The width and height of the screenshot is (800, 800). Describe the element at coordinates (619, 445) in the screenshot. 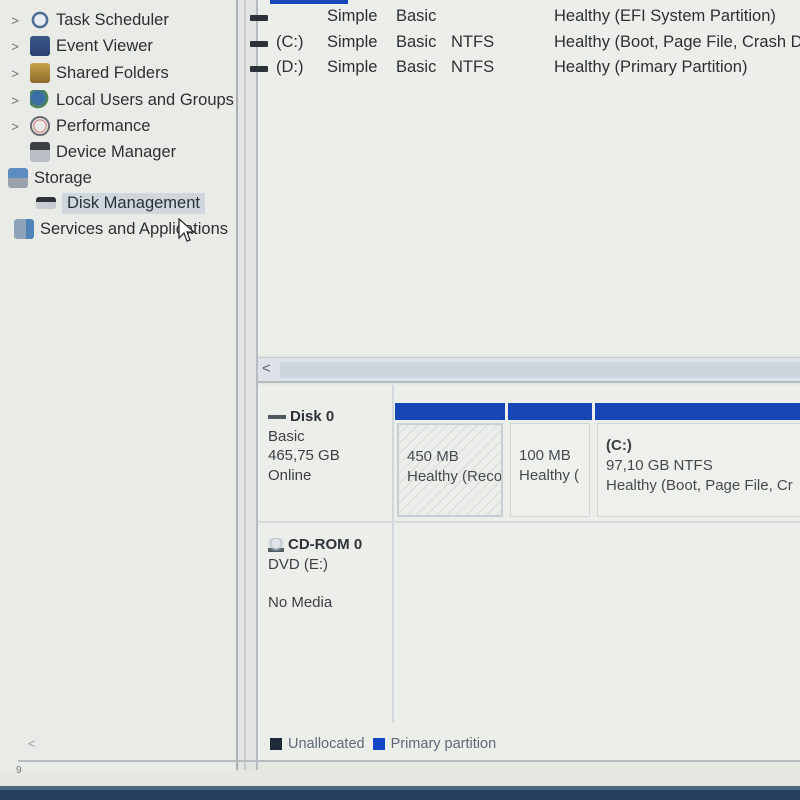

I see `partition-drive-letter: (C:)` at that location.